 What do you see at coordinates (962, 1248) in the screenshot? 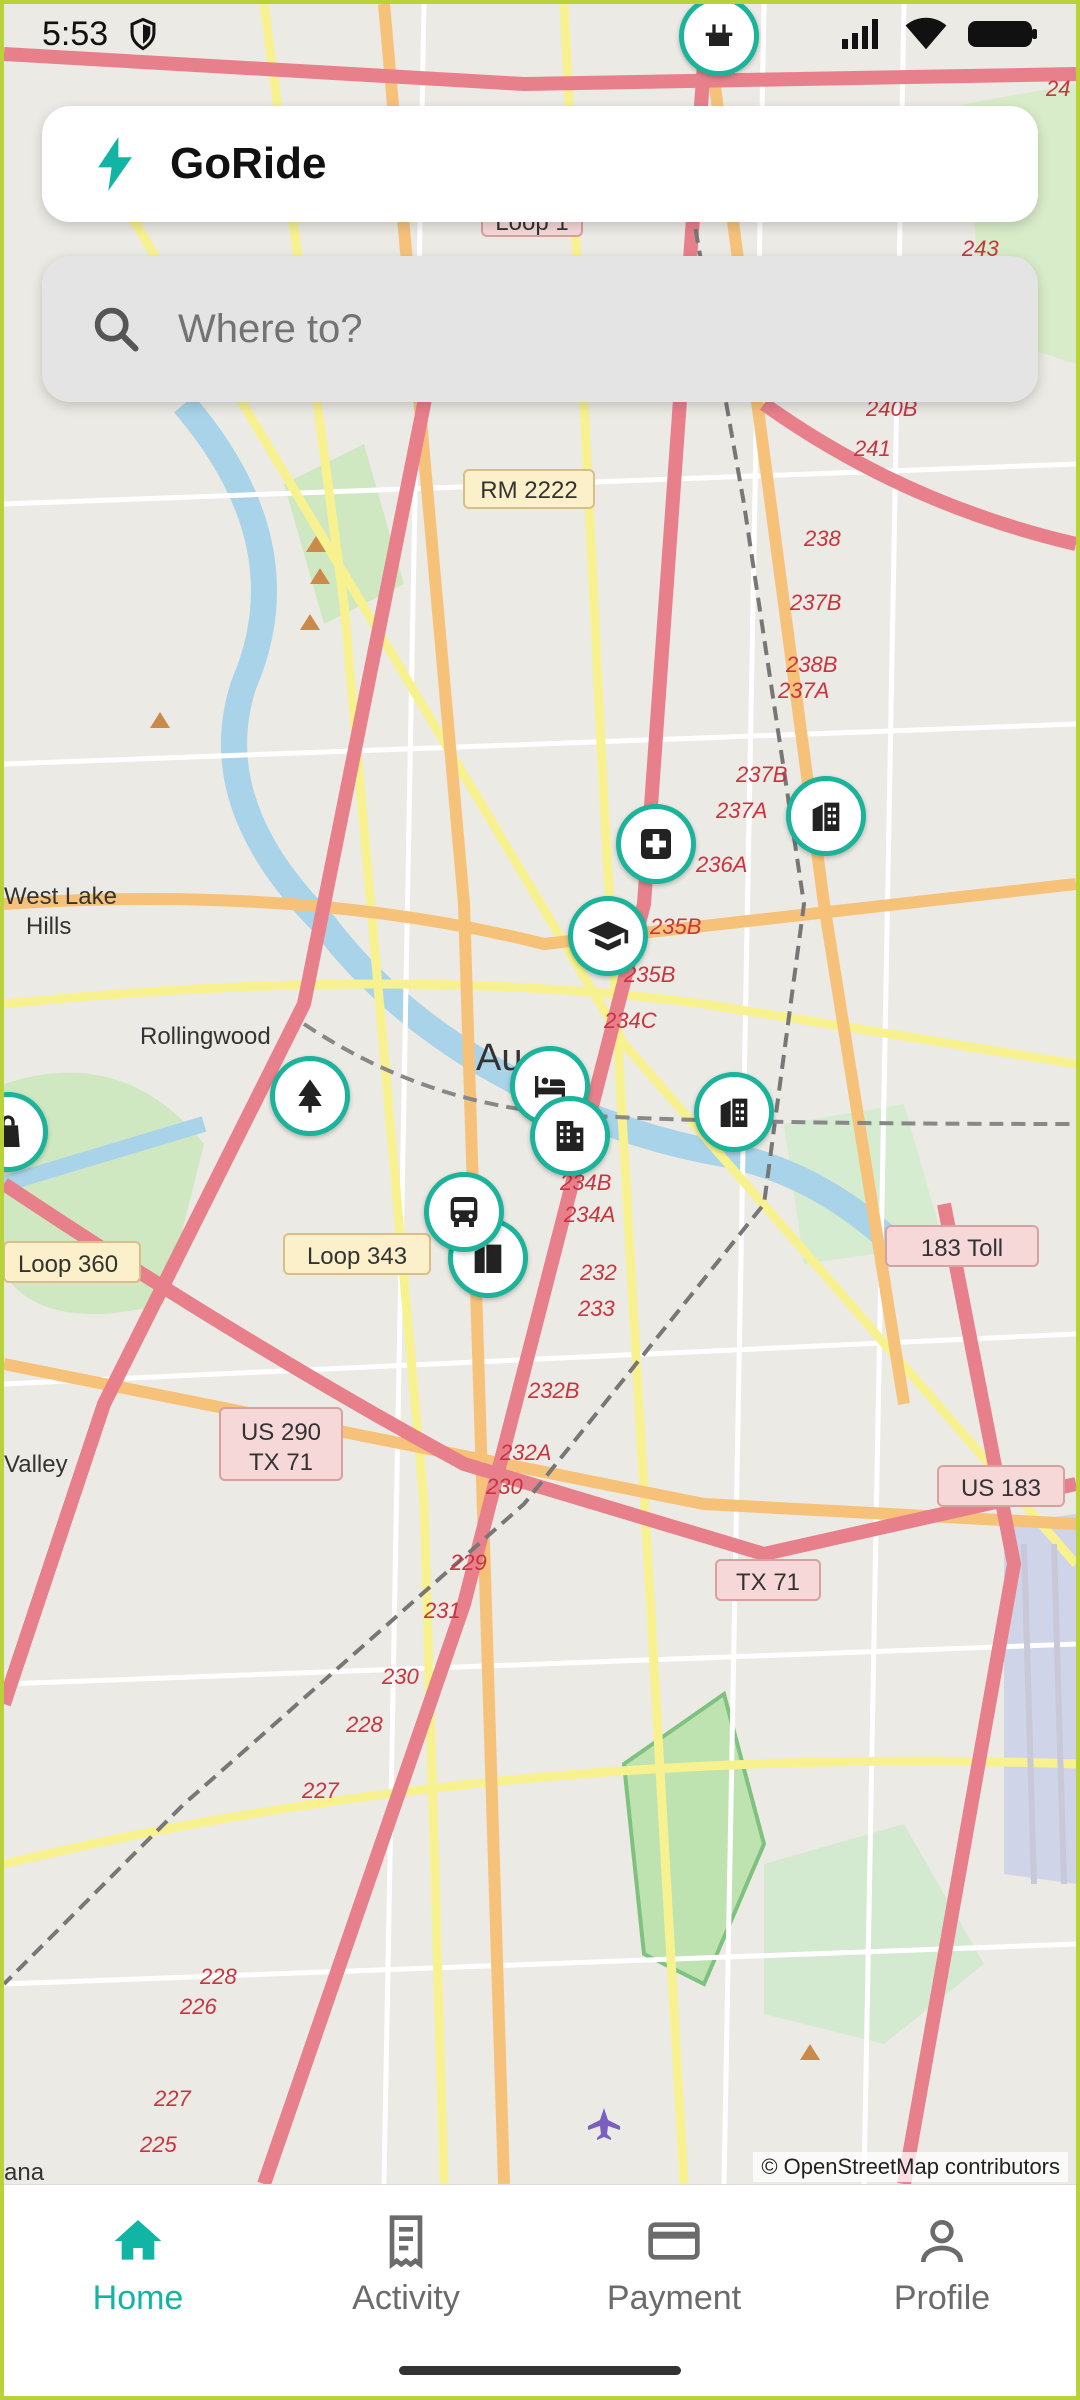
I see `highway-shield: 183 Toll` at bounding box center [962, 1248].